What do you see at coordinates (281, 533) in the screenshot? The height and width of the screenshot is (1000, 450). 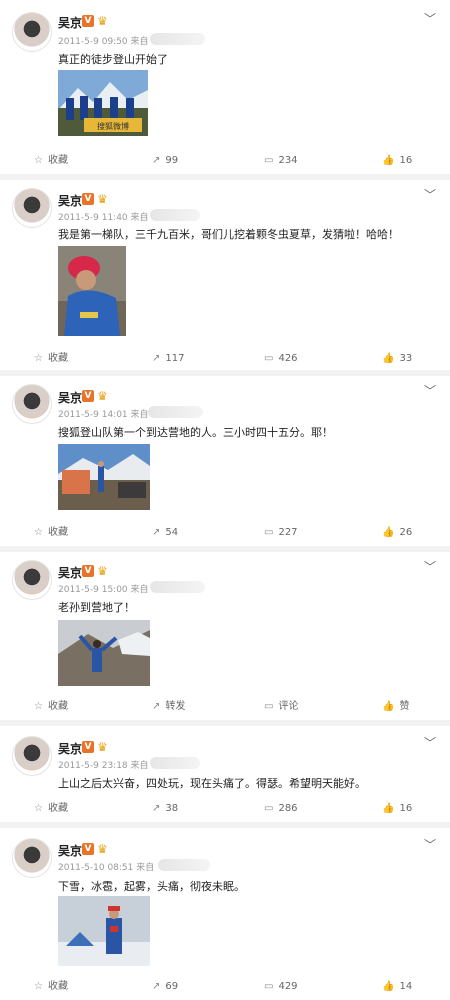 I see `comment-button: ▭ 227` at bounding box center [281, 533].